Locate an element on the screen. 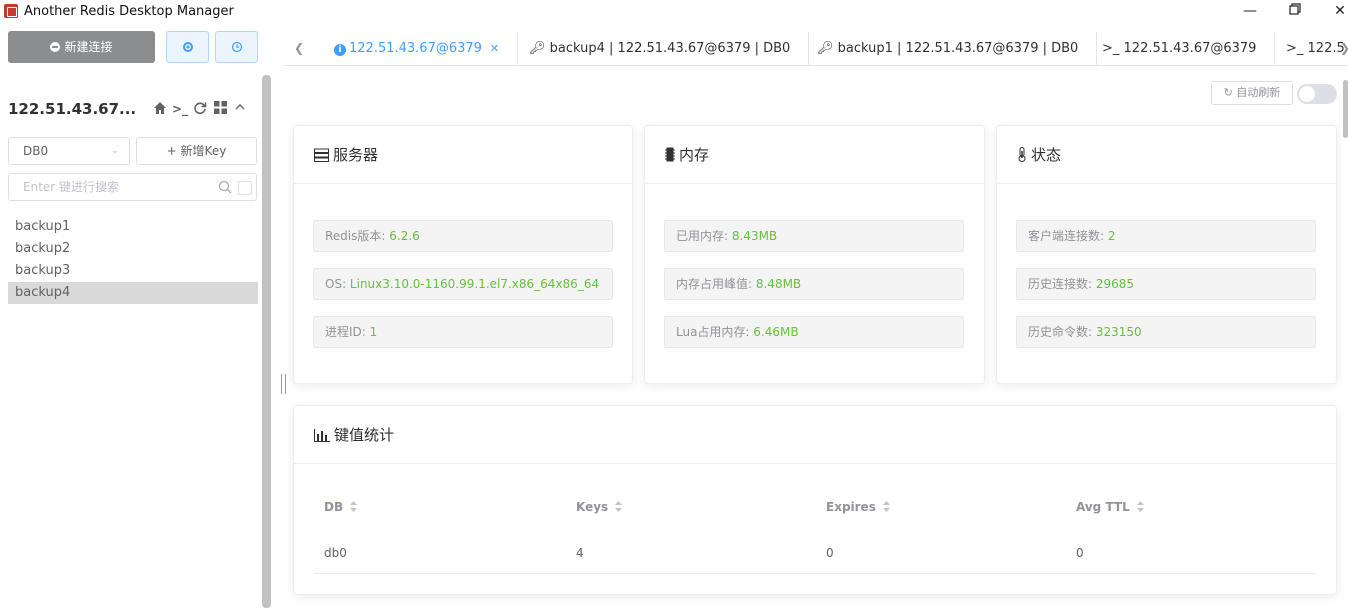  key-icon: 🔑︎ is located at coordinates (537, 48).